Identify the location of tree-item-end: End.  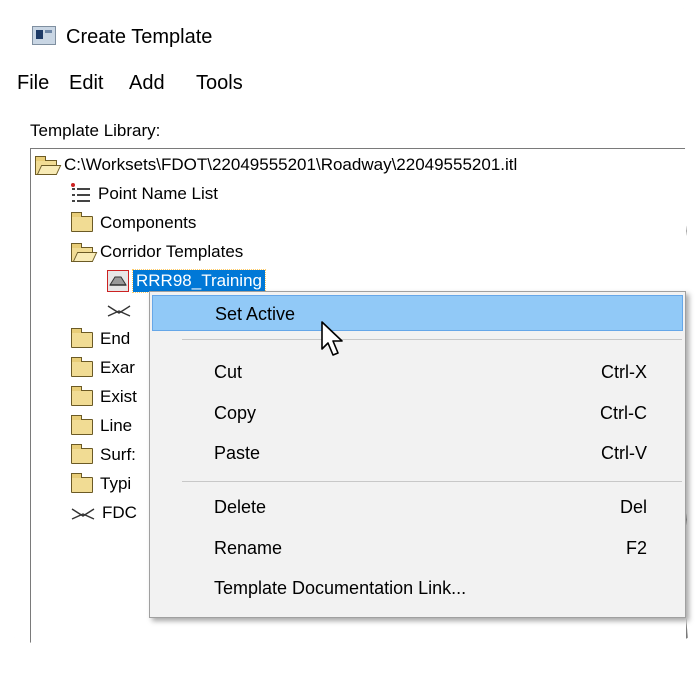
(102, 339).